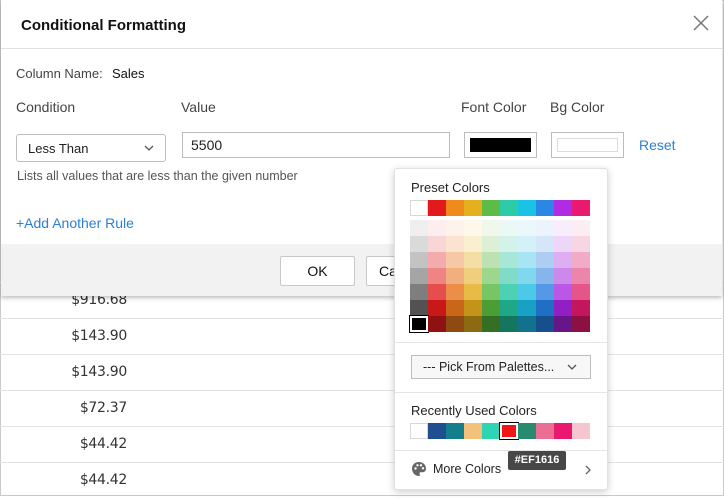 This screenshot has height=499, width=724. Describe the element at coordinates (91, 148) in the screenshot. I see `condition-select: Less Than` at that location.